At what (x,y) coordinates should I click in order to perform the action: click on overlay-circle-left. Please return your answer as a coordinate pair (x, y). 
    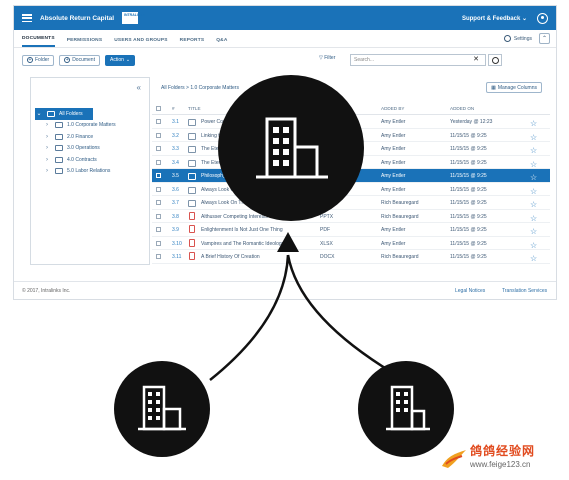
    Looking at the image, I should click on (162, 409).